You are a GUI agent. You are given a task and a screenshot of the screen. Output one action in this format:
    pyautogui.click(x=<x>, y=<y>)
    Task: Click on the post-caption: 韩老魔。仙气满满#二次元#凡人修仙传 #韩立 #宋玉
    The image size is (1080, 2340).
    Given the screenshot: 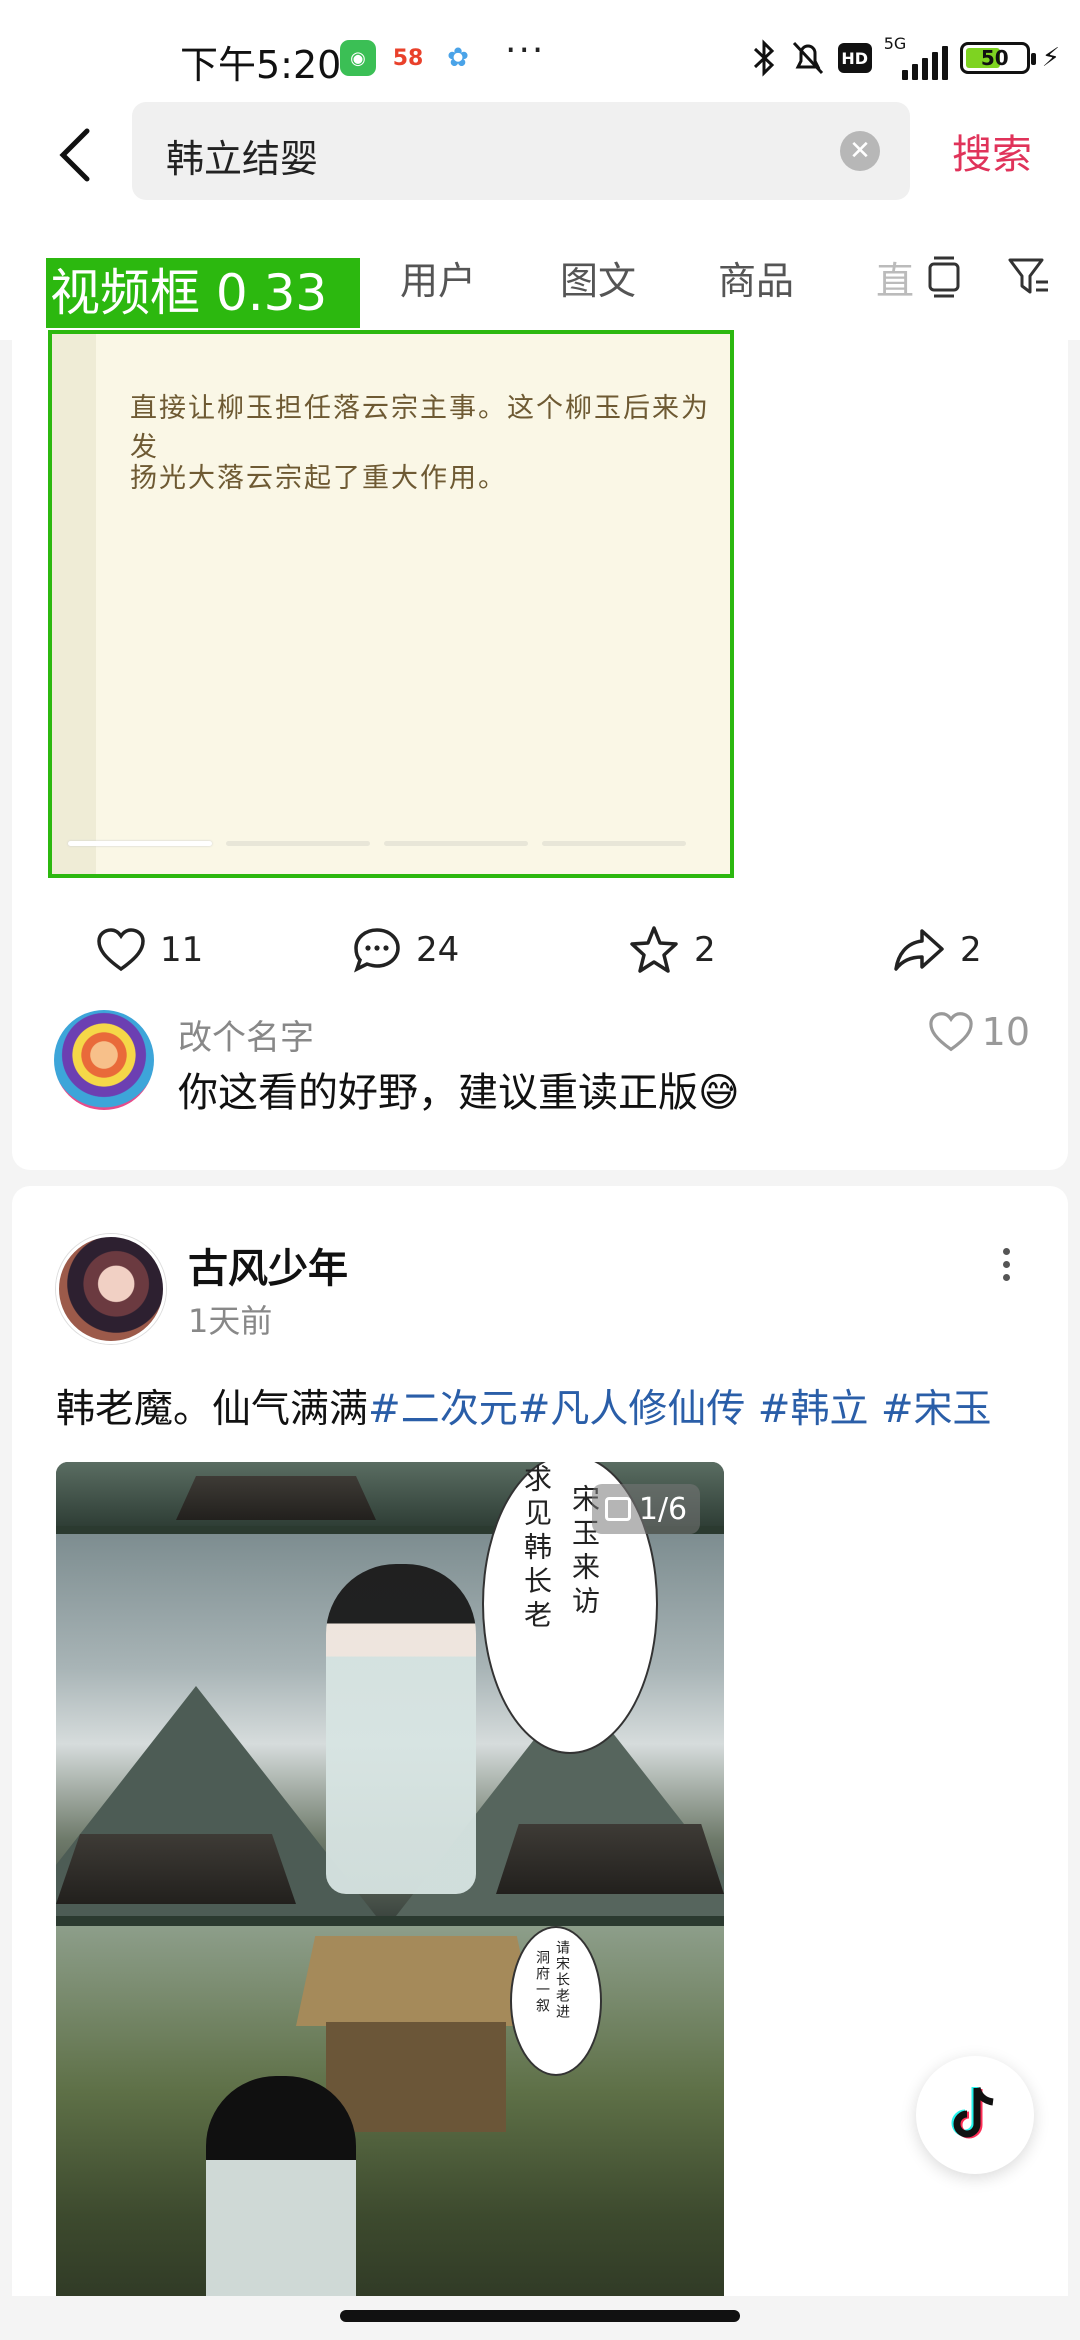 What is the action you would take?
    pyautogui.click(x=524, y=1406)
    